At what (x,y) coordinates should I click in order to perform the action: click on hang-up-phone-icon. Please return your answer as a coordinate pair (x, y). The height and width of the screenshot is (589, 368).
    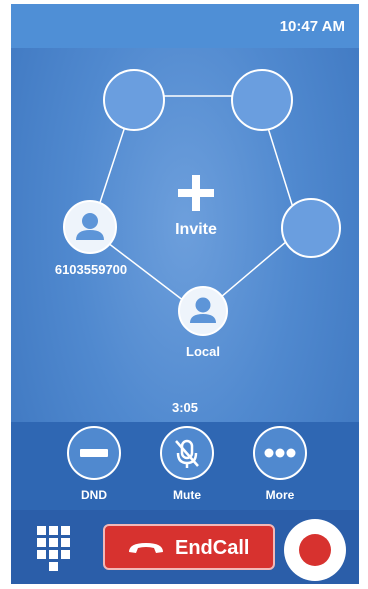
    Looking at the image, I should click on (146, 548).